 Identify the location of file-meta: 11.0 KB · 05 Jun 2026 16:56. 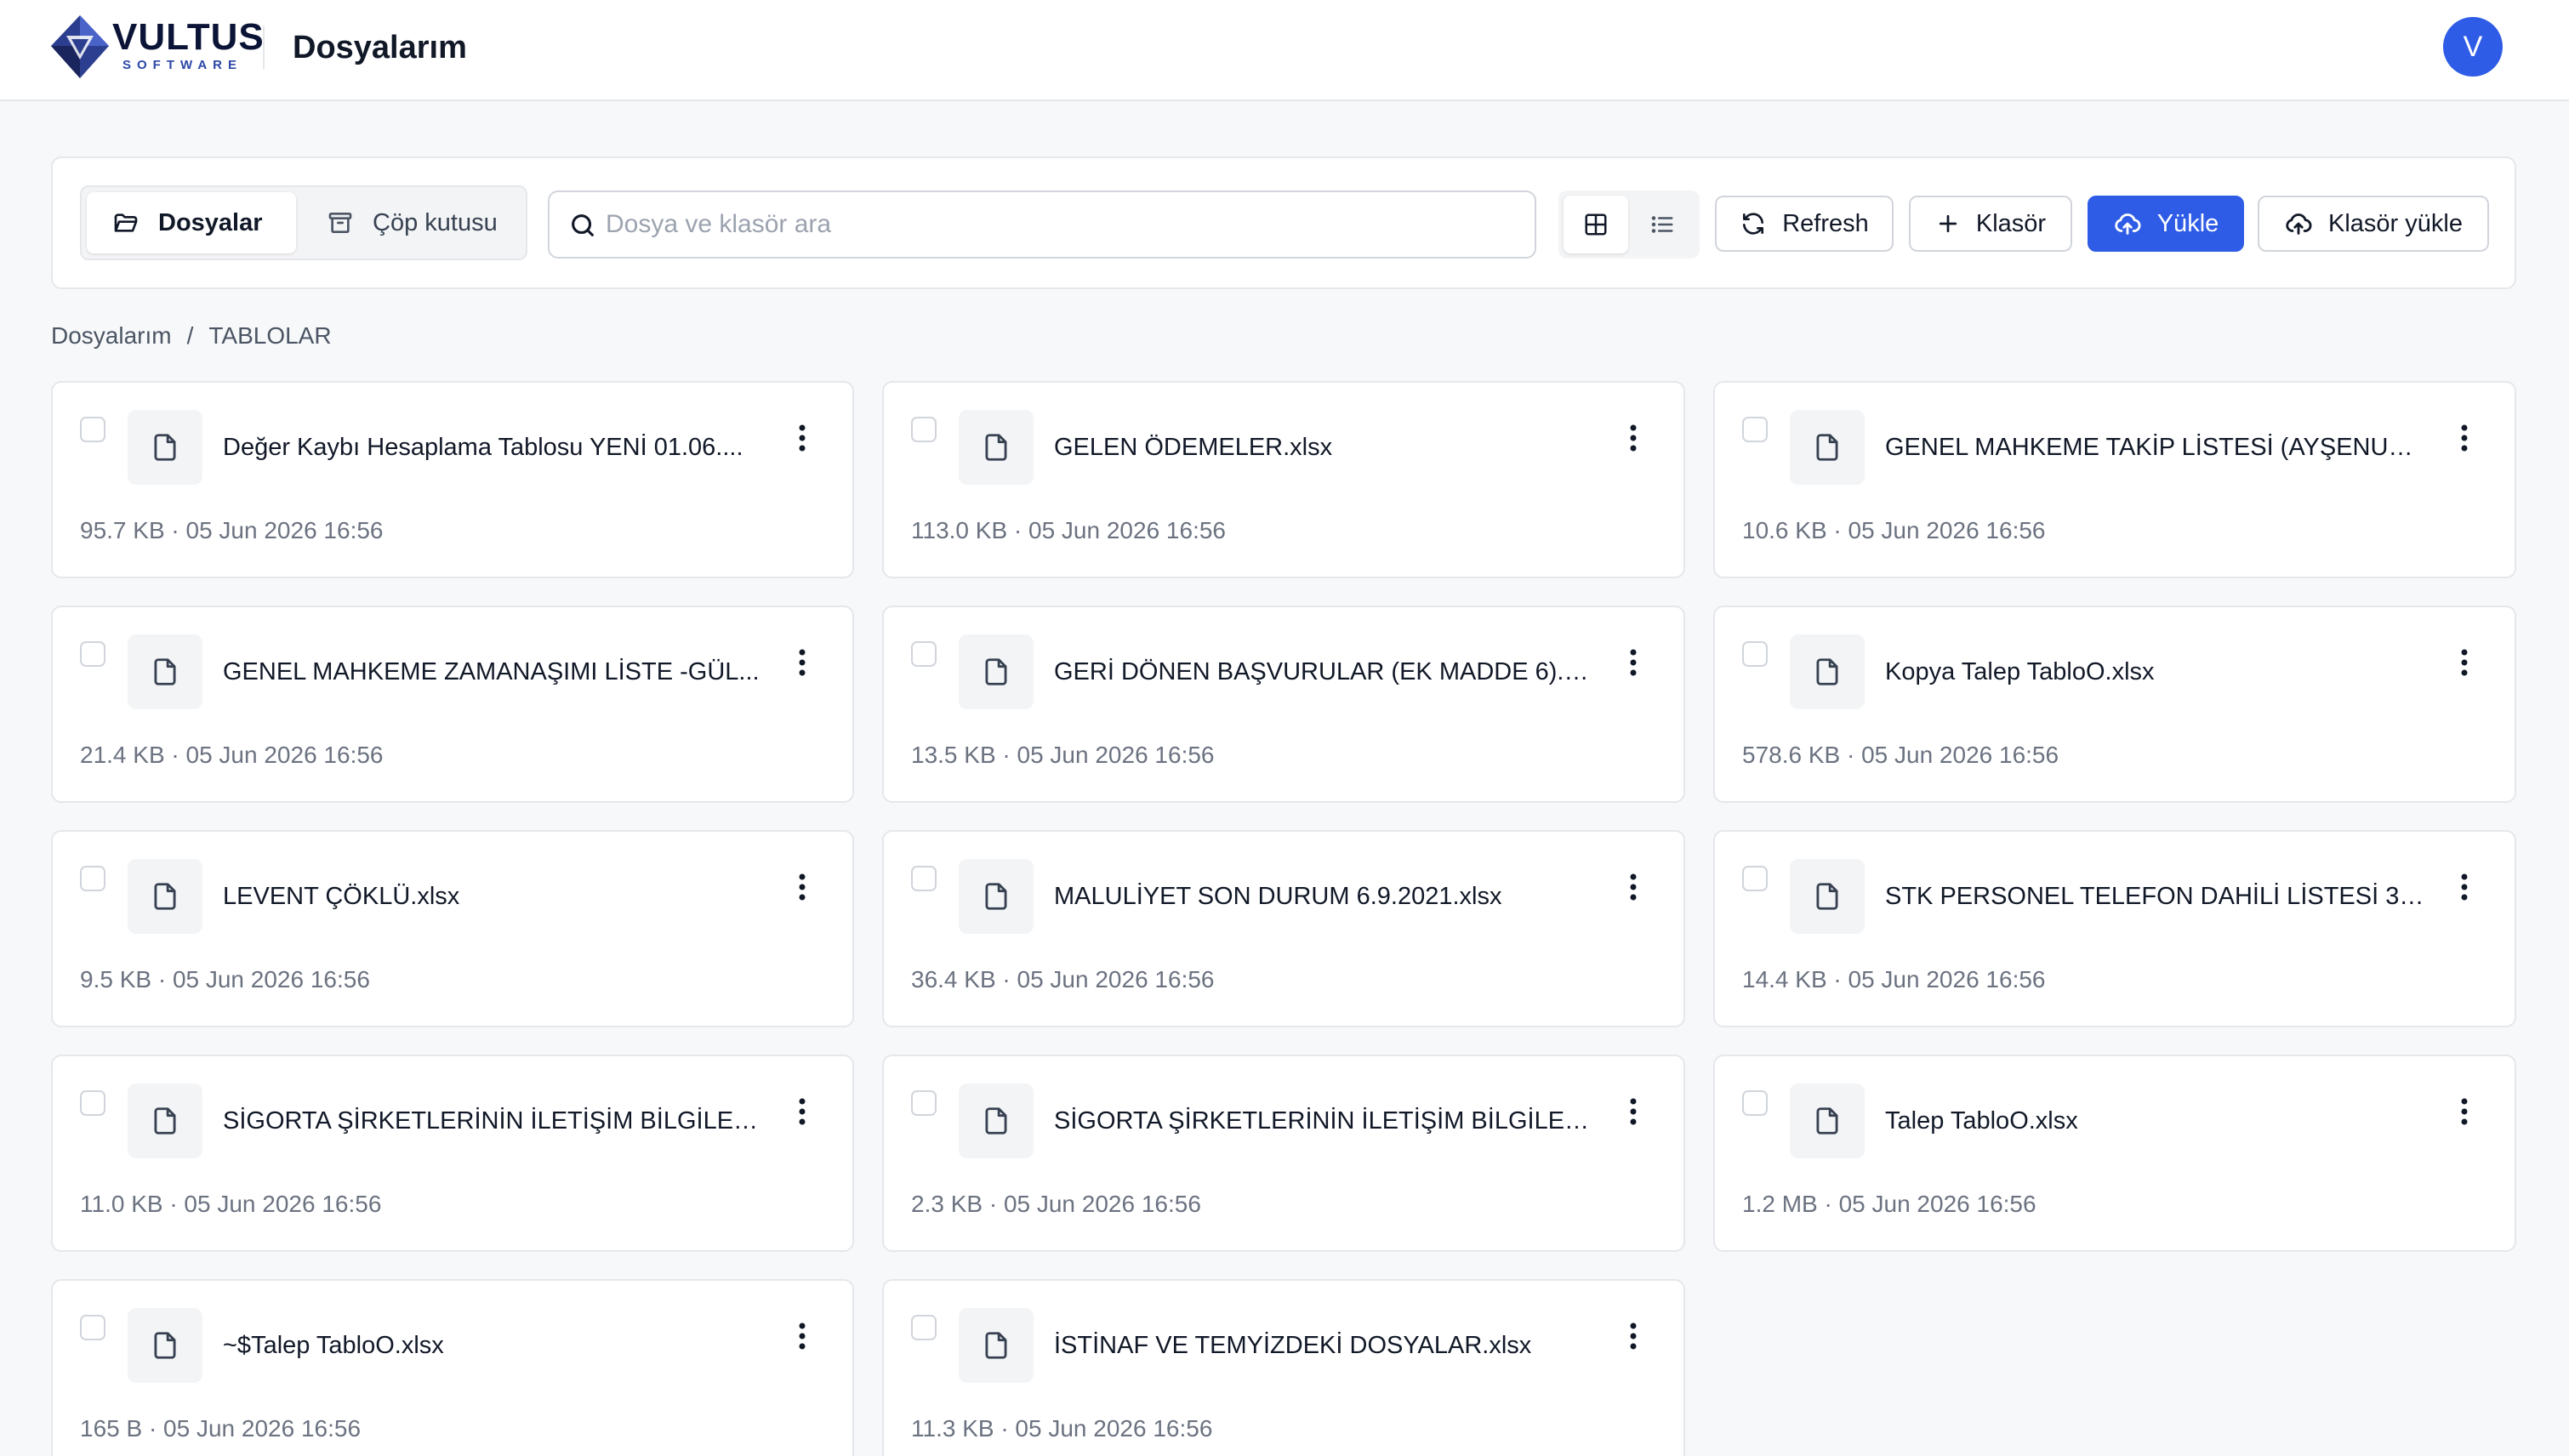
(231, 1204).